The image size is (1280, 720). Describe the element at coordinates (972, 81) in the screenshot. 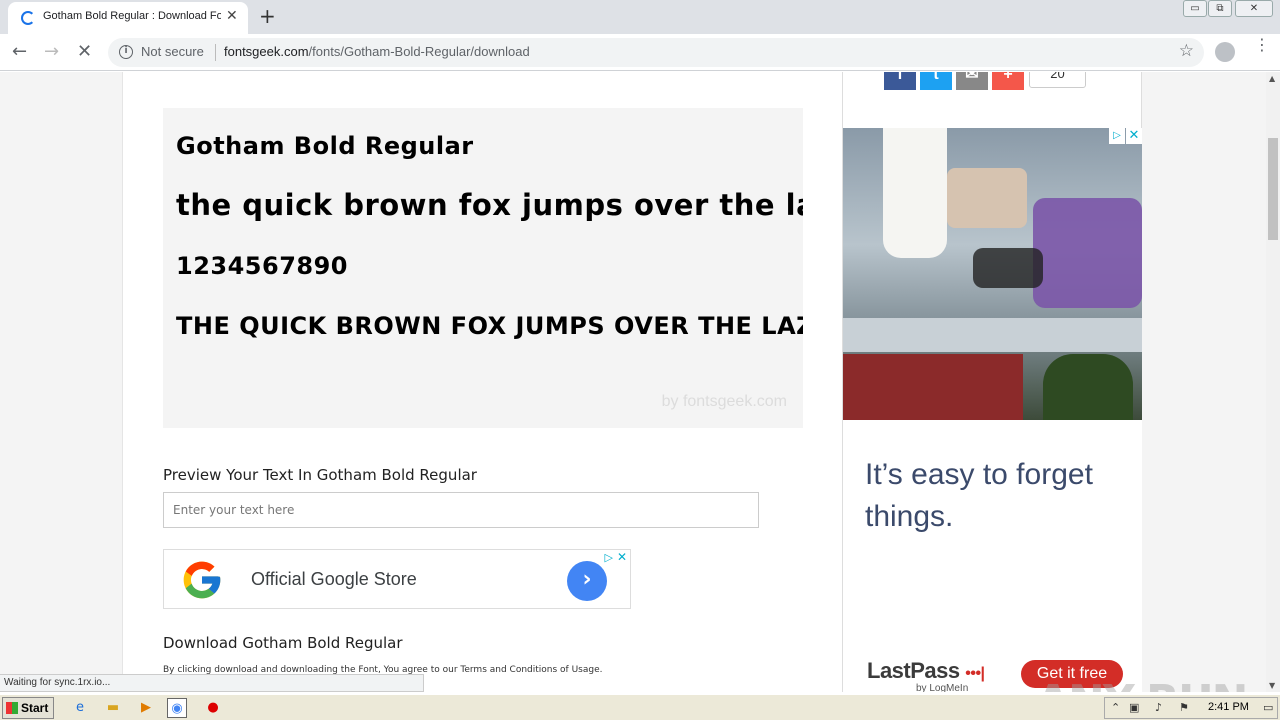

I see `email-share-icon: ✉` at that location.